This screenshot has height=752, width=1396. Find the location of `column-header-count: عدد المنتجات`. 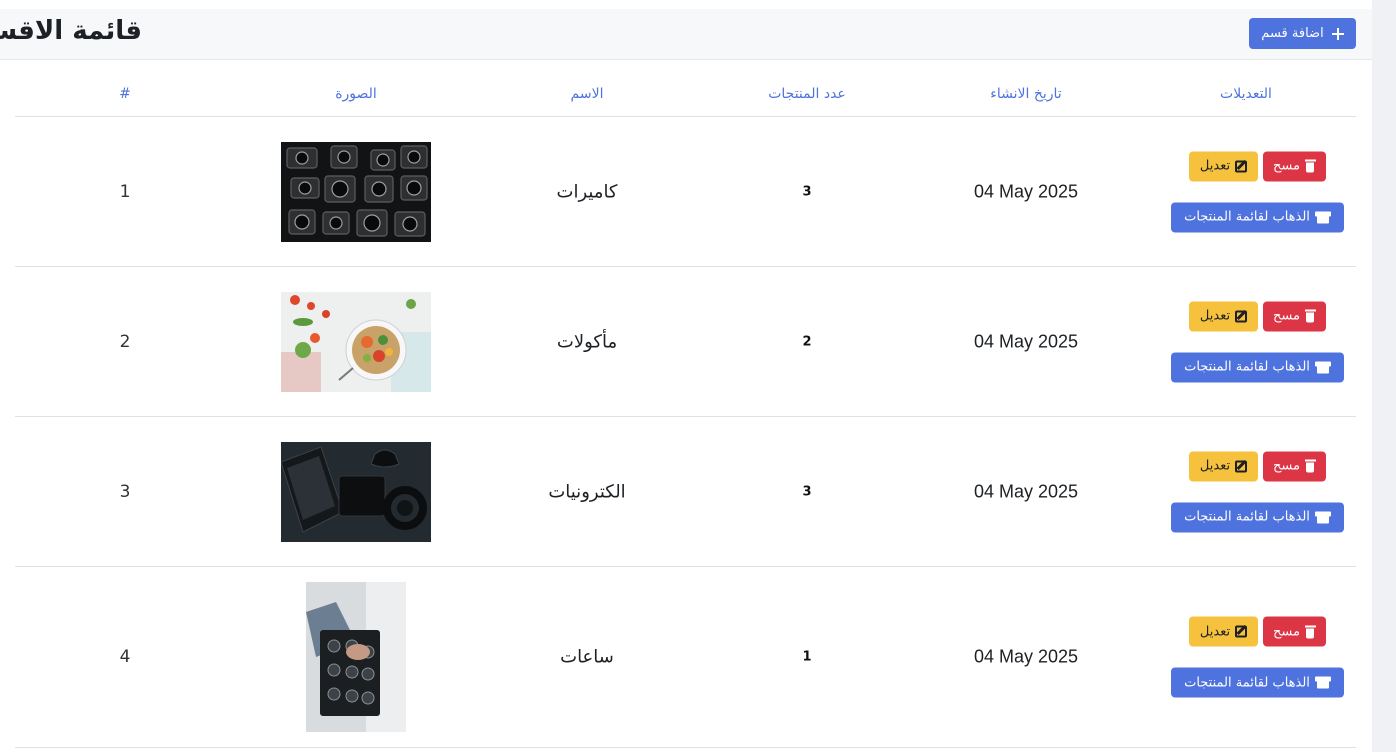

column-header-count: عدد المنتجات is located at coordinates (807, 94).